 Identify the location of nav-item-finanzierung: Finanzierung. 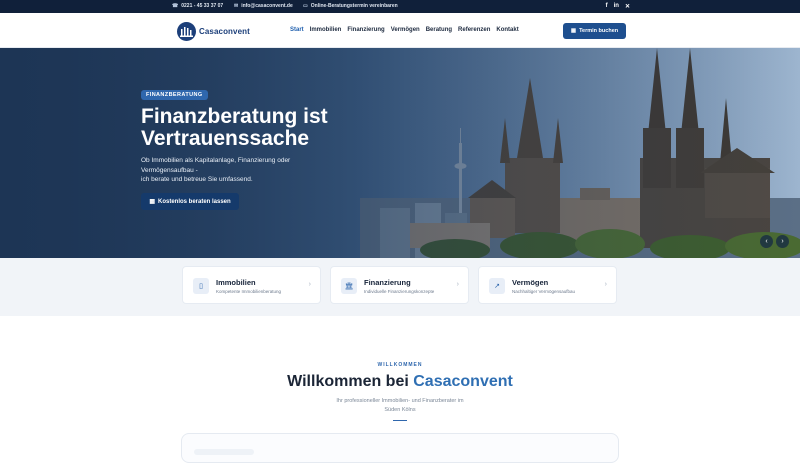
(365, 30).